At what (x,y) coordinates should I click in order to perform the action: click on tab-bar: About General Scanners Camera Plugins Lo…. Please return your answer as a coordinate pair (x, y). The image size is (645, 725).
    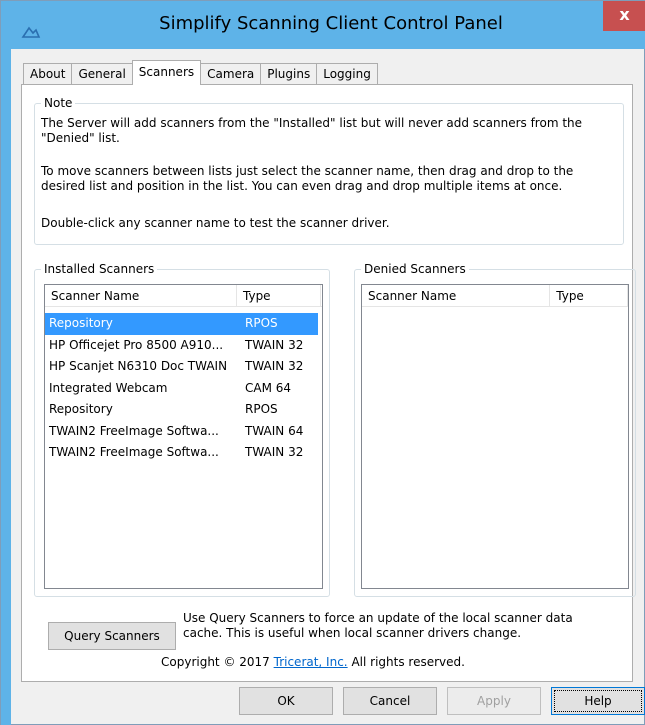
    Looking at the image, I should click on (200, 72).